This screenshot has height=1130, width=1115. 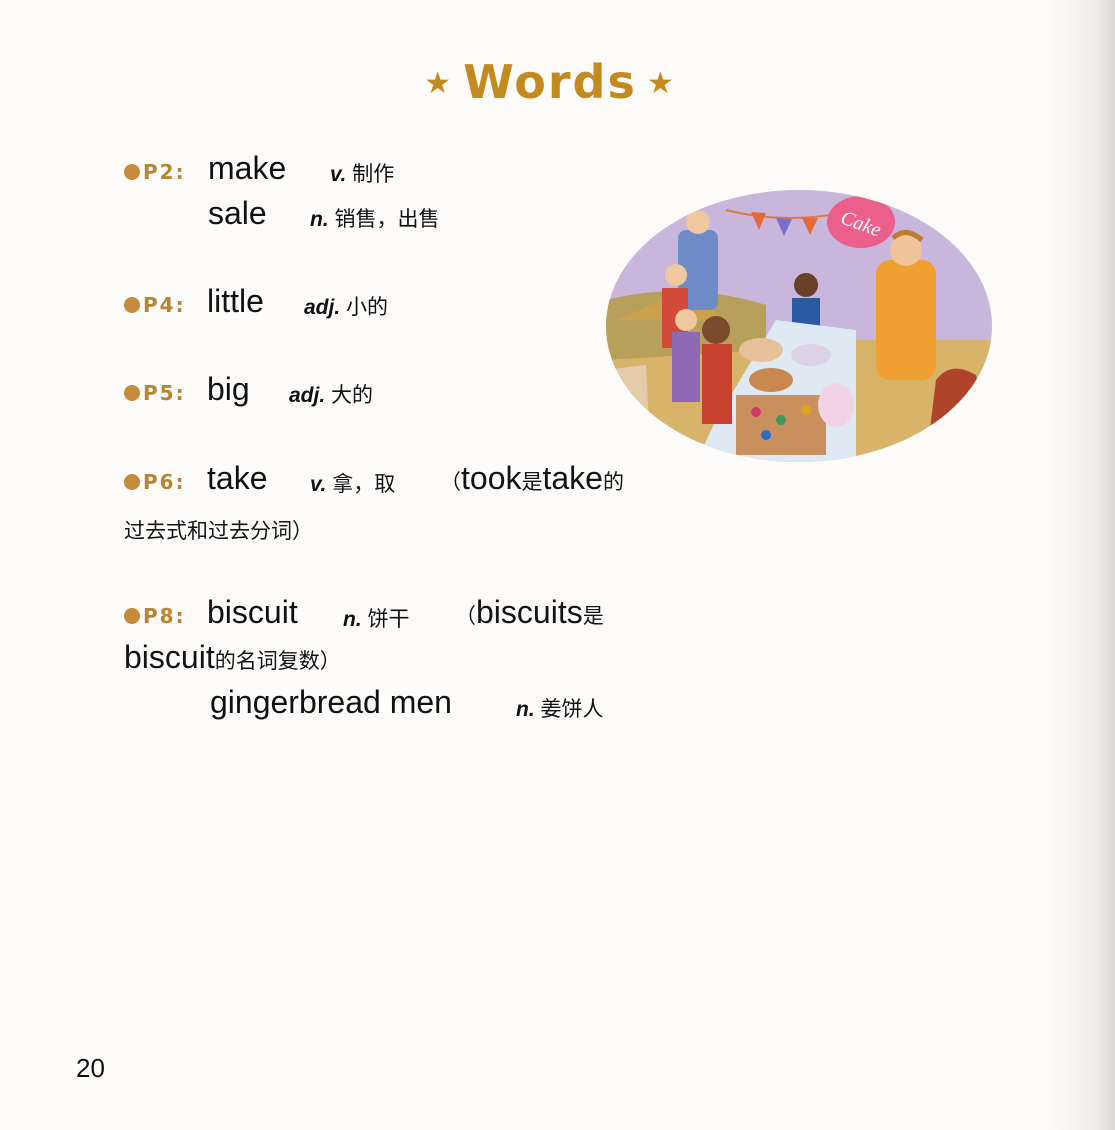 I want to click on note-text: 的名词复数）, so click(x=277, y=661).